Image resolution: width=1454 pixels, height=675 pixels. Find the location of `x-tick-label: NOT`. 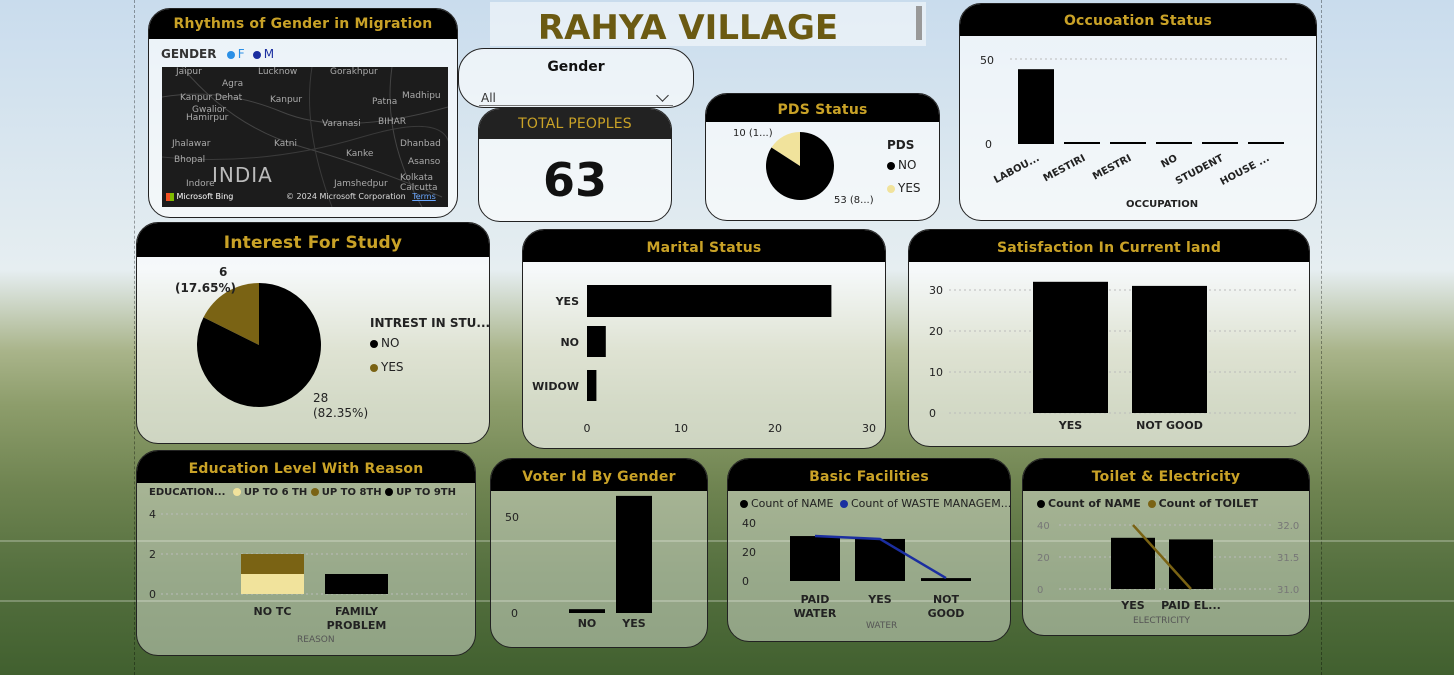

x-tick-label: NOT is located at coordinates (946, 599).